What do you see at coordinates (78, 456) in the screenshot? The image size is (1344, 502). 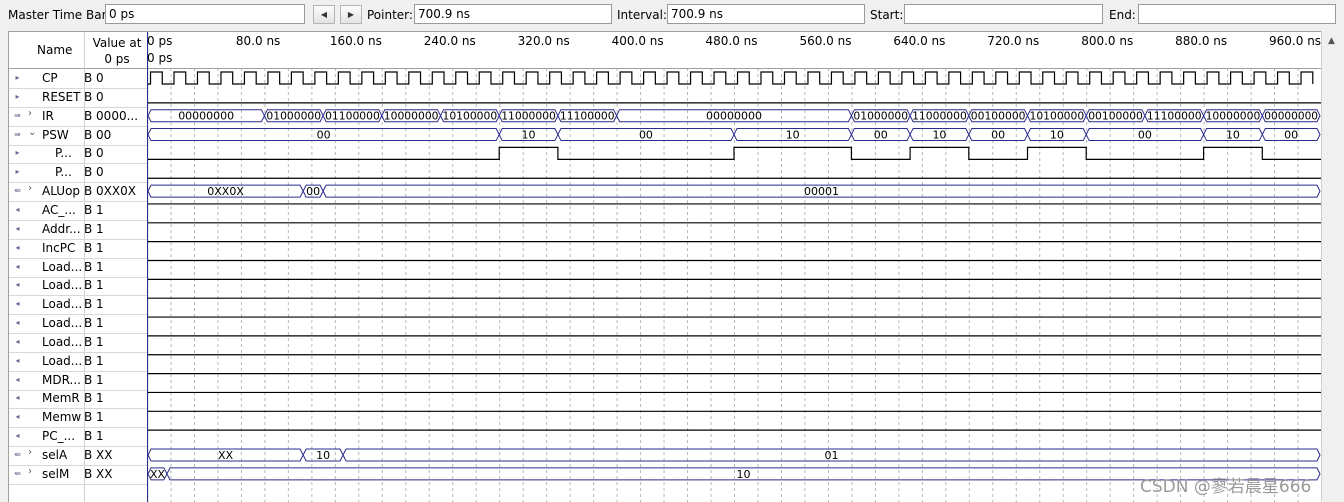 I see `signal-row: ⇚ › selA B XX` at bounding box center [78, 456].